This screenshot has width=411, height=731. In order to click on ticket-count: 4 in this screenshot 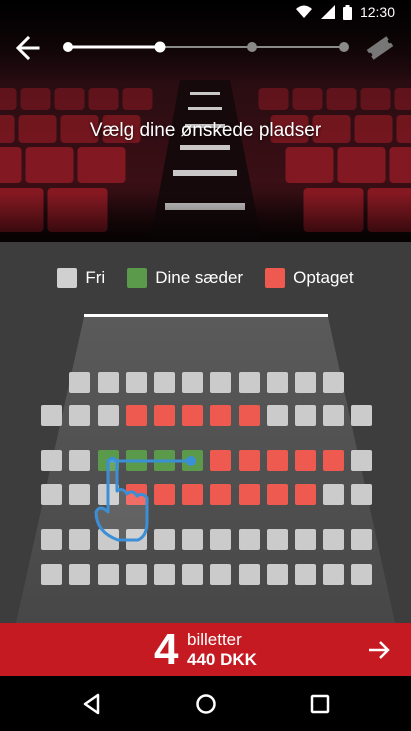, I will do `click(166, 649)`.